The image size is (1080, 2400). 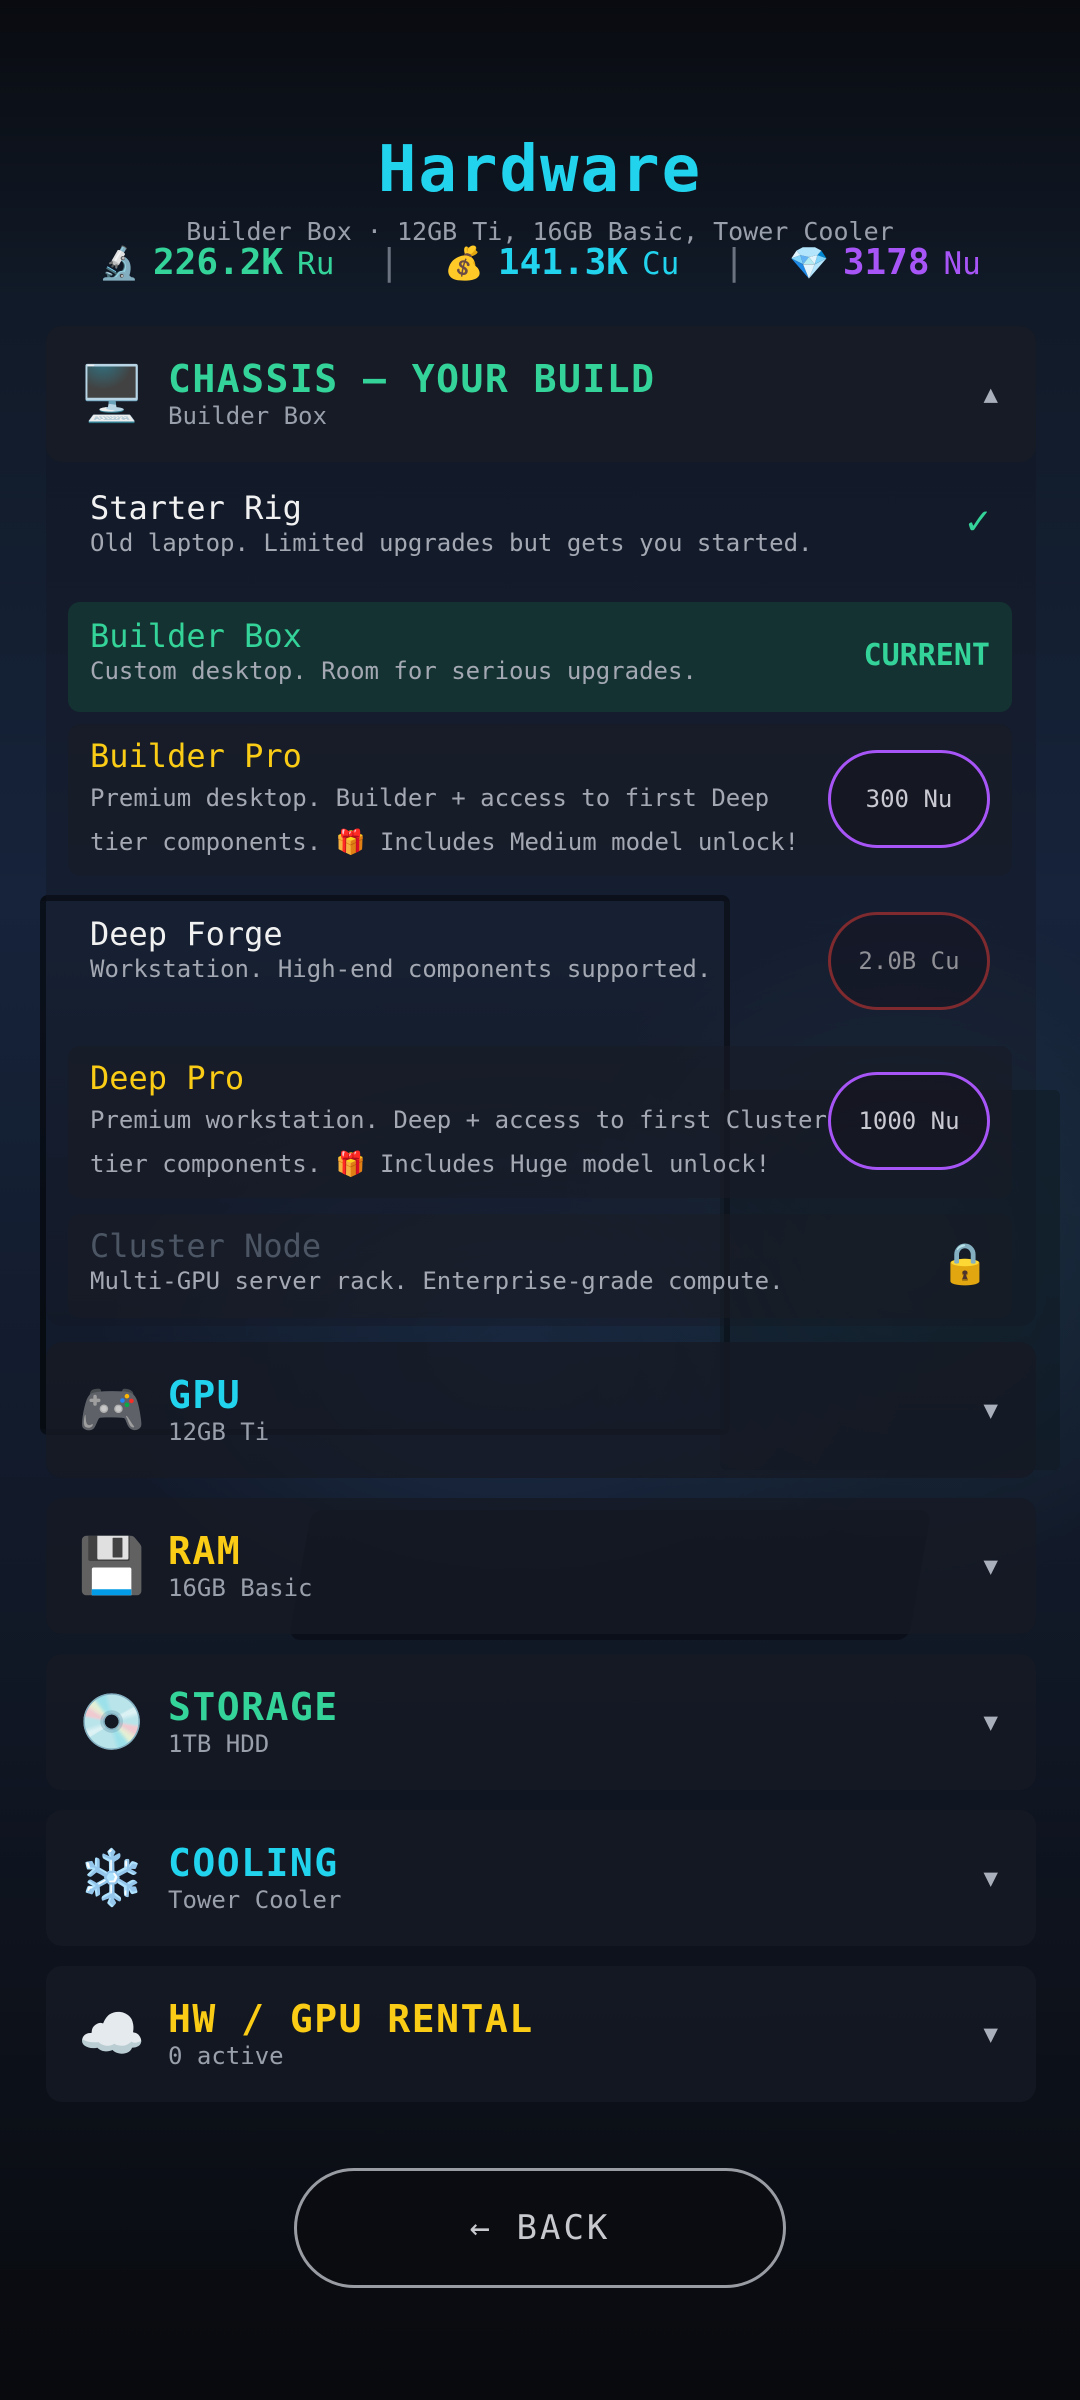 What do you see at coordinates (186, 934) in the screenshot?
I see `option-name: Deep Forge` at bounding box center [186, 934].